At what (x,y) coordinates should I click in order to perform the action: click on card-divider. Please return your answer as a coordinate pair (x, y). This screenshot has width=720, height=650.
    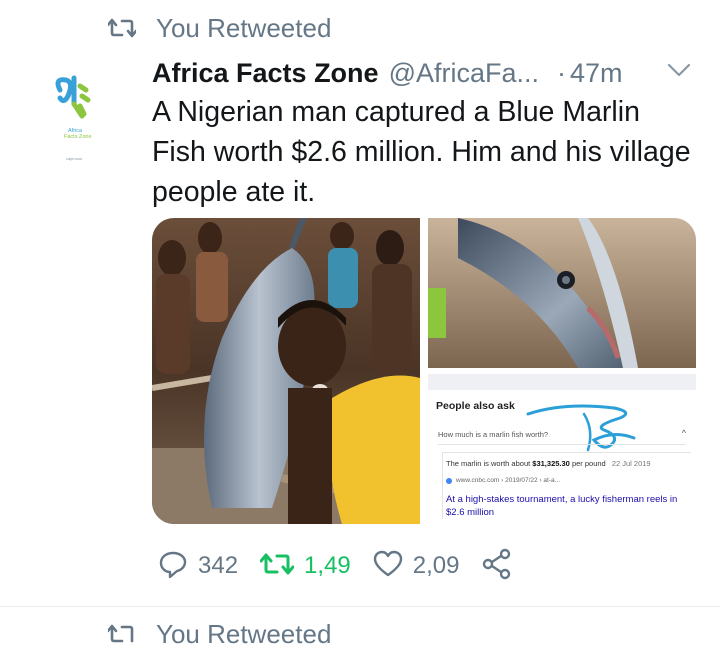
    Looking at the image, I should click on (562, 444).